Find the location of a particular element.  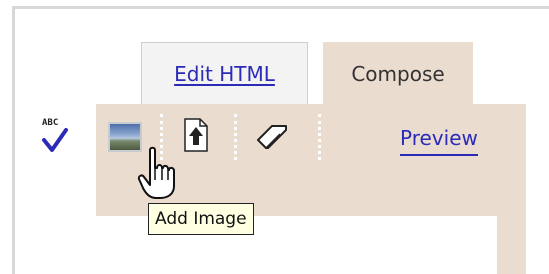

eraser-icon is located at coordinates (273, 137).